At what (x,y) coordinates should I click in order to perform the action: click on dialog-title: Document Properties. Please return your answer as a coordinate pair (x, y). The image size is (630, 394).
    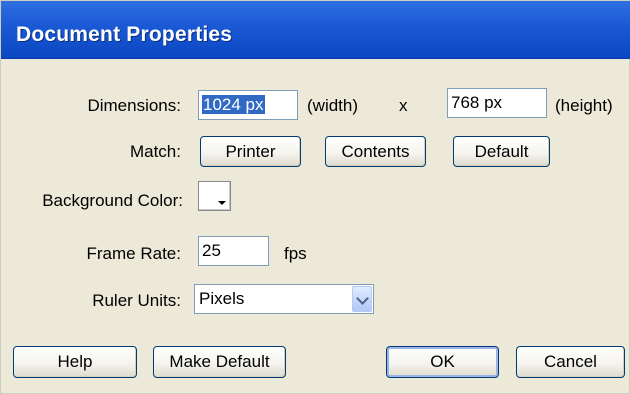
    Looking at the image, I should click on (124, 34).